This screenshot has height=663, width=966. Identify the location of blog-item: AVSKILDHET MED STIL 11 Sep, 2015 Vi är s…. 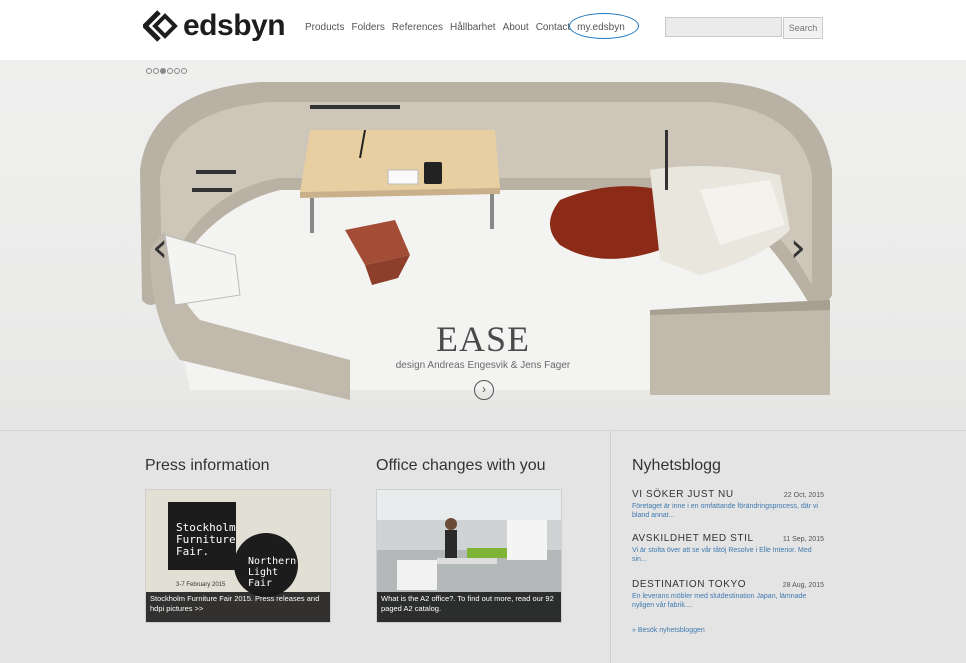
(728, 548).